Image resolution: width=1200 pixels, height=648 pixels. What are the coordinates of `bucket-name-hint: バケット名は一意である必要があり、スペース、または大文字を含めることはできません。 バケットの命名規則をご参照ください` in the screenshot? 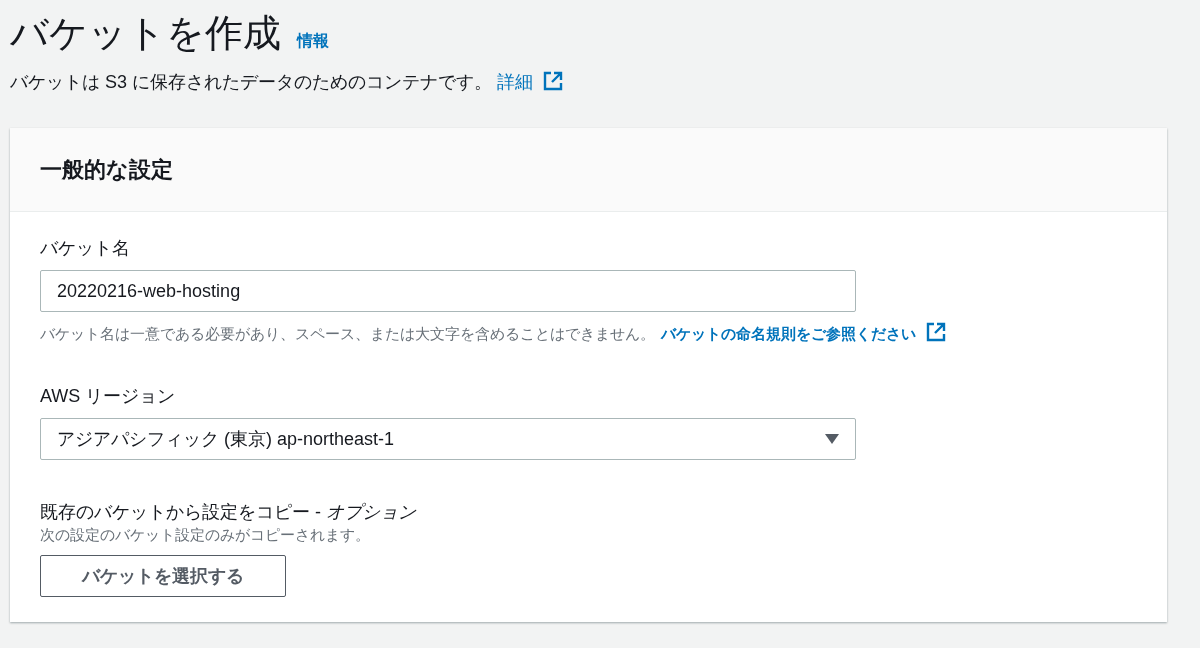 It's located at (588, 333).